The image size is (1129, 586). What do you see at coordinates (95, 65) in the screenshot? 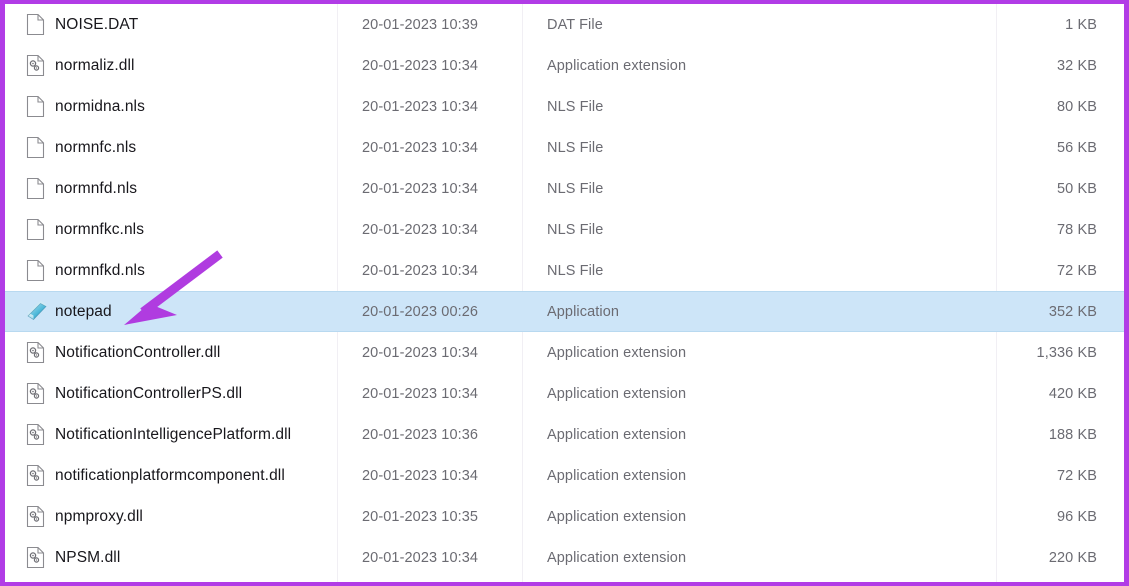
I see `file-name-label: normaliz.dll` at bounding box center [95, 65].